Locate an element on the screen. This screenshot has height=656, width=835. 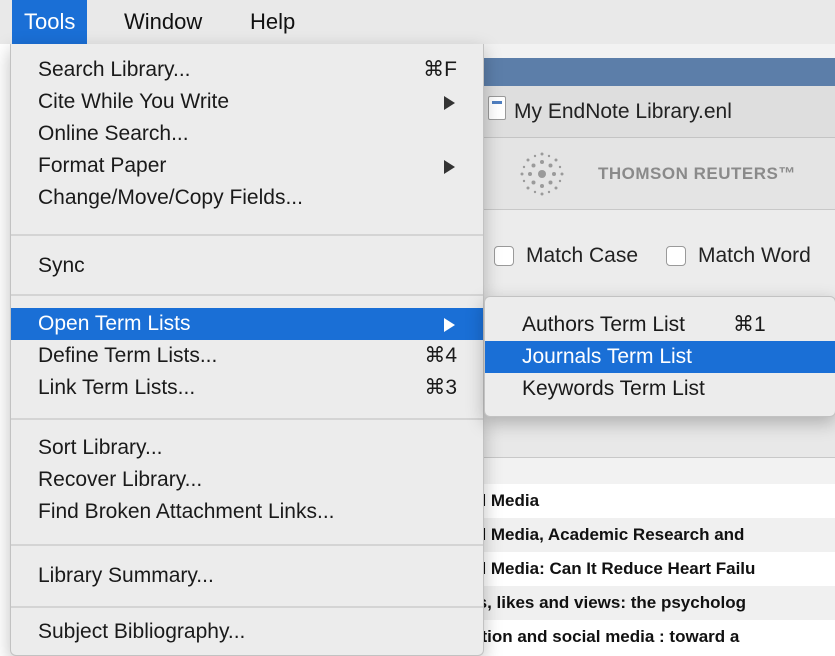
library-tab: My EndNote Library.enl is located at coordinates (652, 112).